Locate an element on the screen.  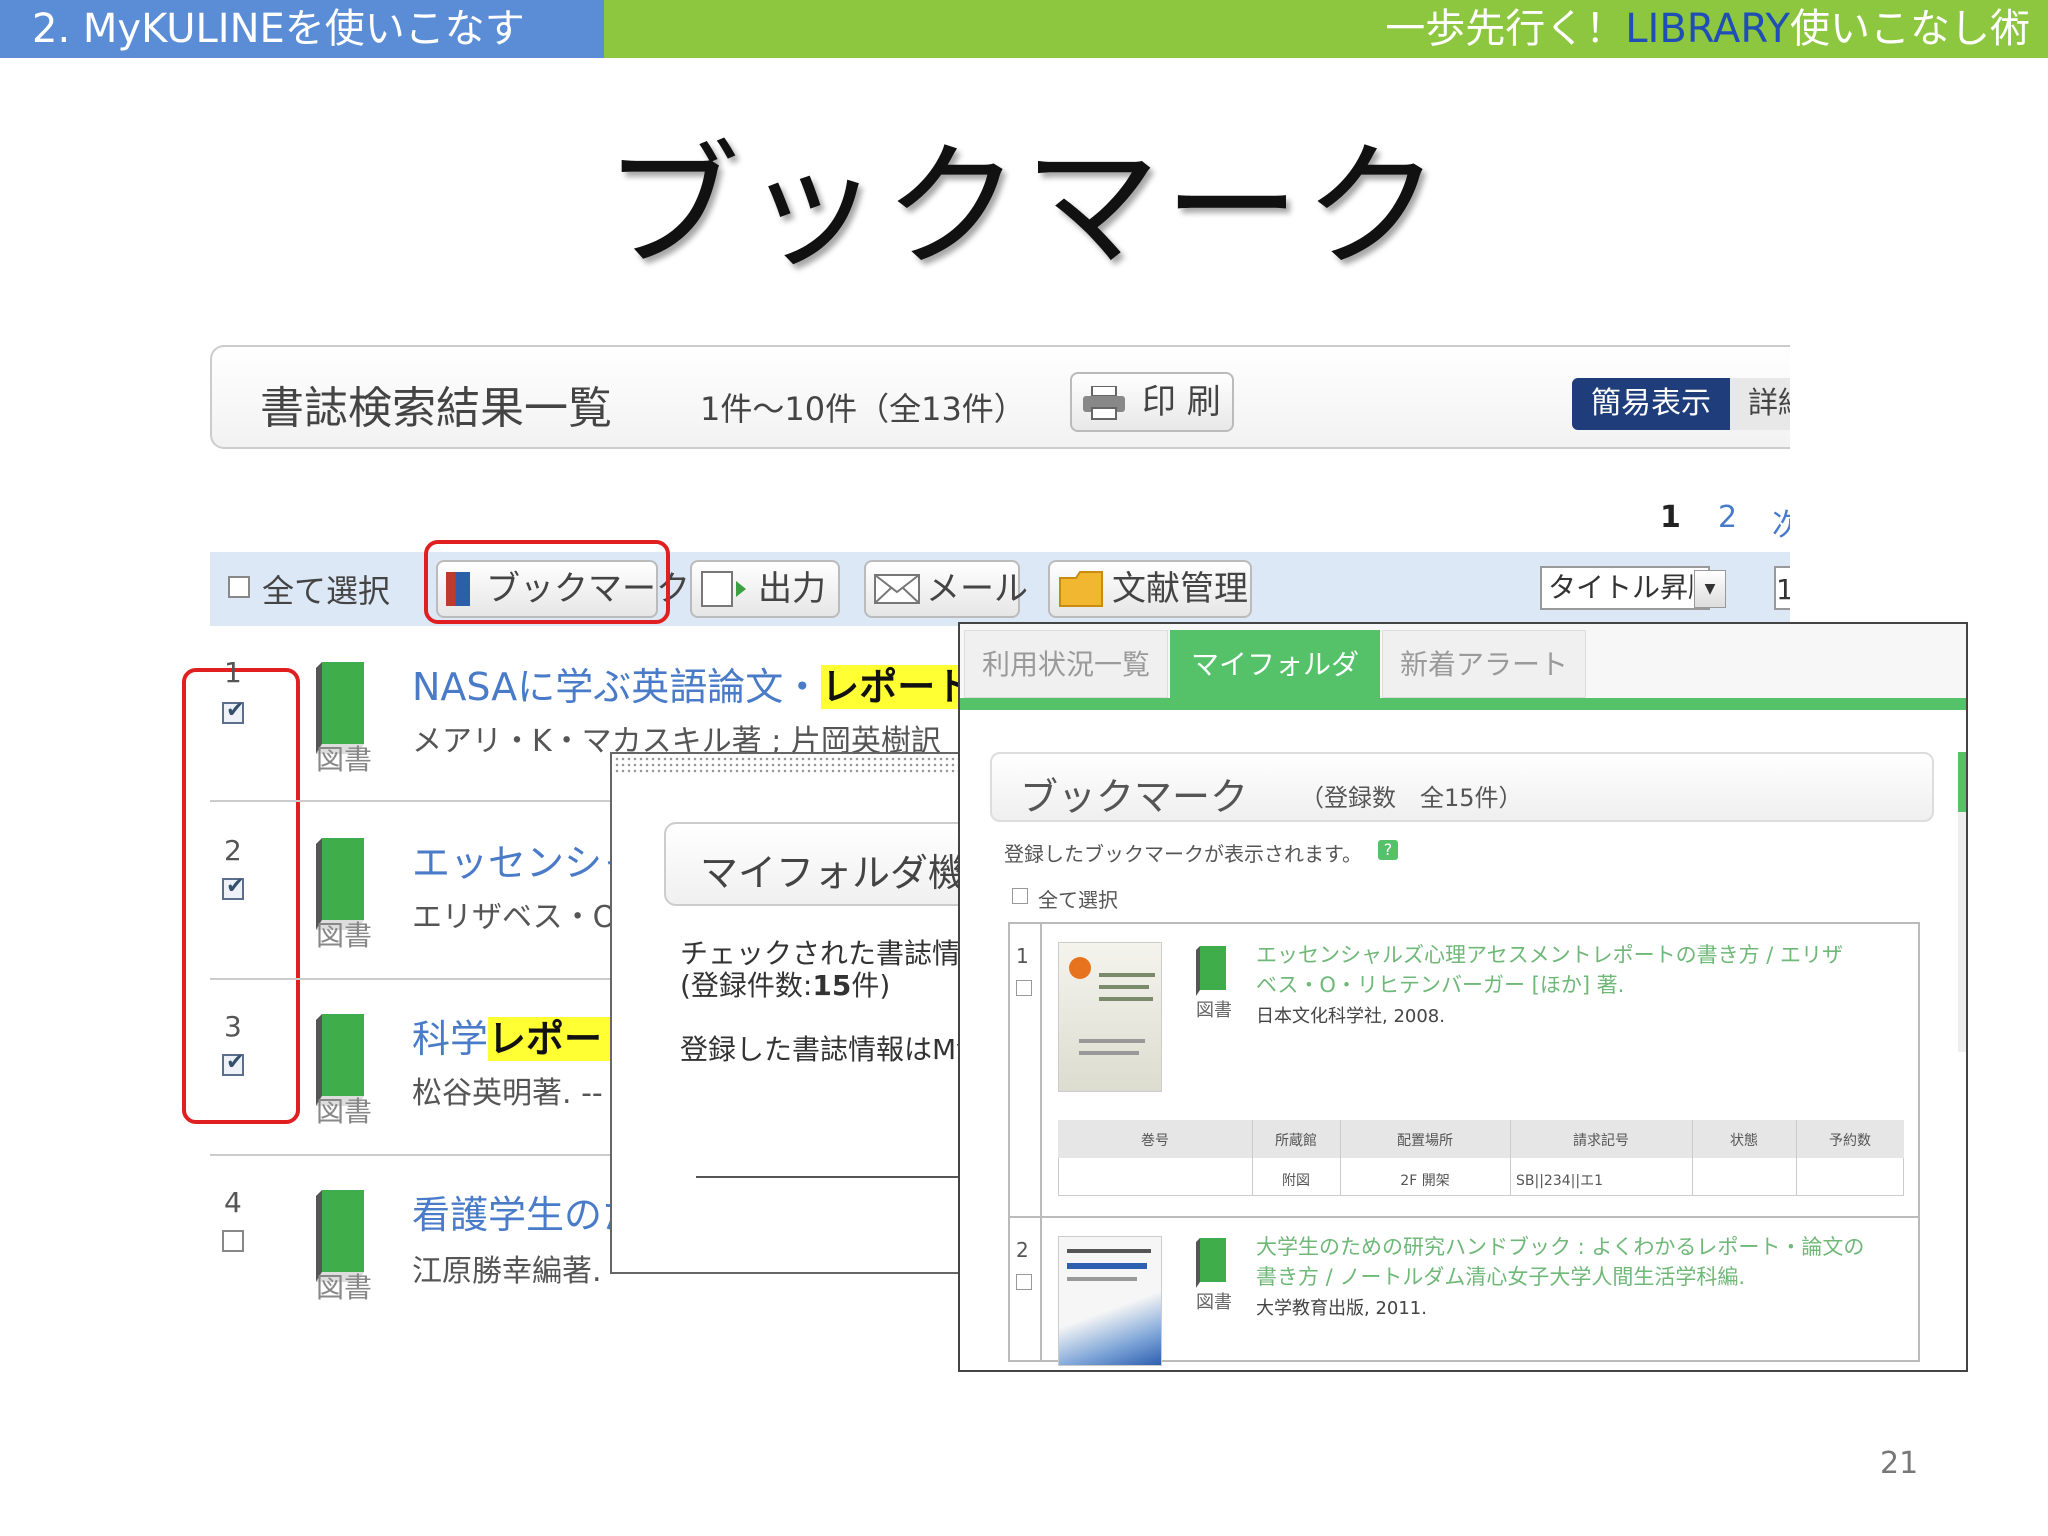
registered-count: 15 is located at coordinates (832, 985).